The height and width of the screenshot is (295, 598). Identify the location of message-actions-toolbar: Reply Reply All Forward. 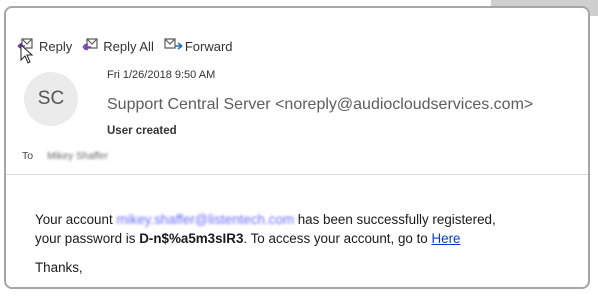
(129, 46).